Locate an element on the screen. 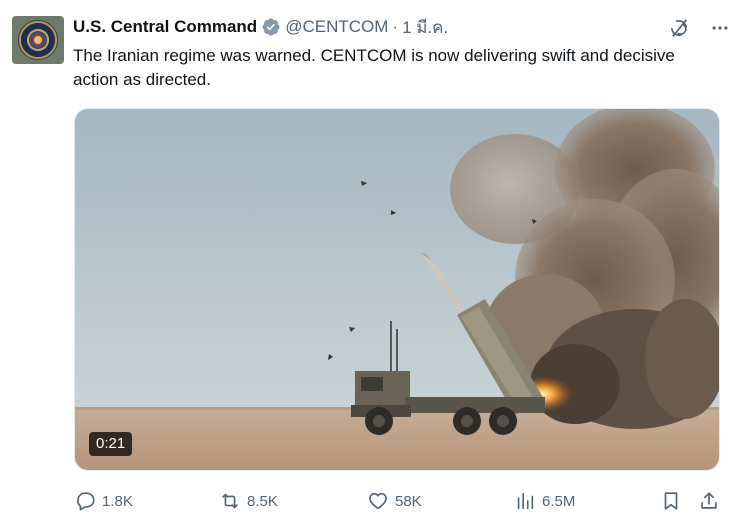 This screenshot has width=748, height=529. tweet-actions: 1.8K 8.5K 58K 6.5M is located at coordinates (399, 501).